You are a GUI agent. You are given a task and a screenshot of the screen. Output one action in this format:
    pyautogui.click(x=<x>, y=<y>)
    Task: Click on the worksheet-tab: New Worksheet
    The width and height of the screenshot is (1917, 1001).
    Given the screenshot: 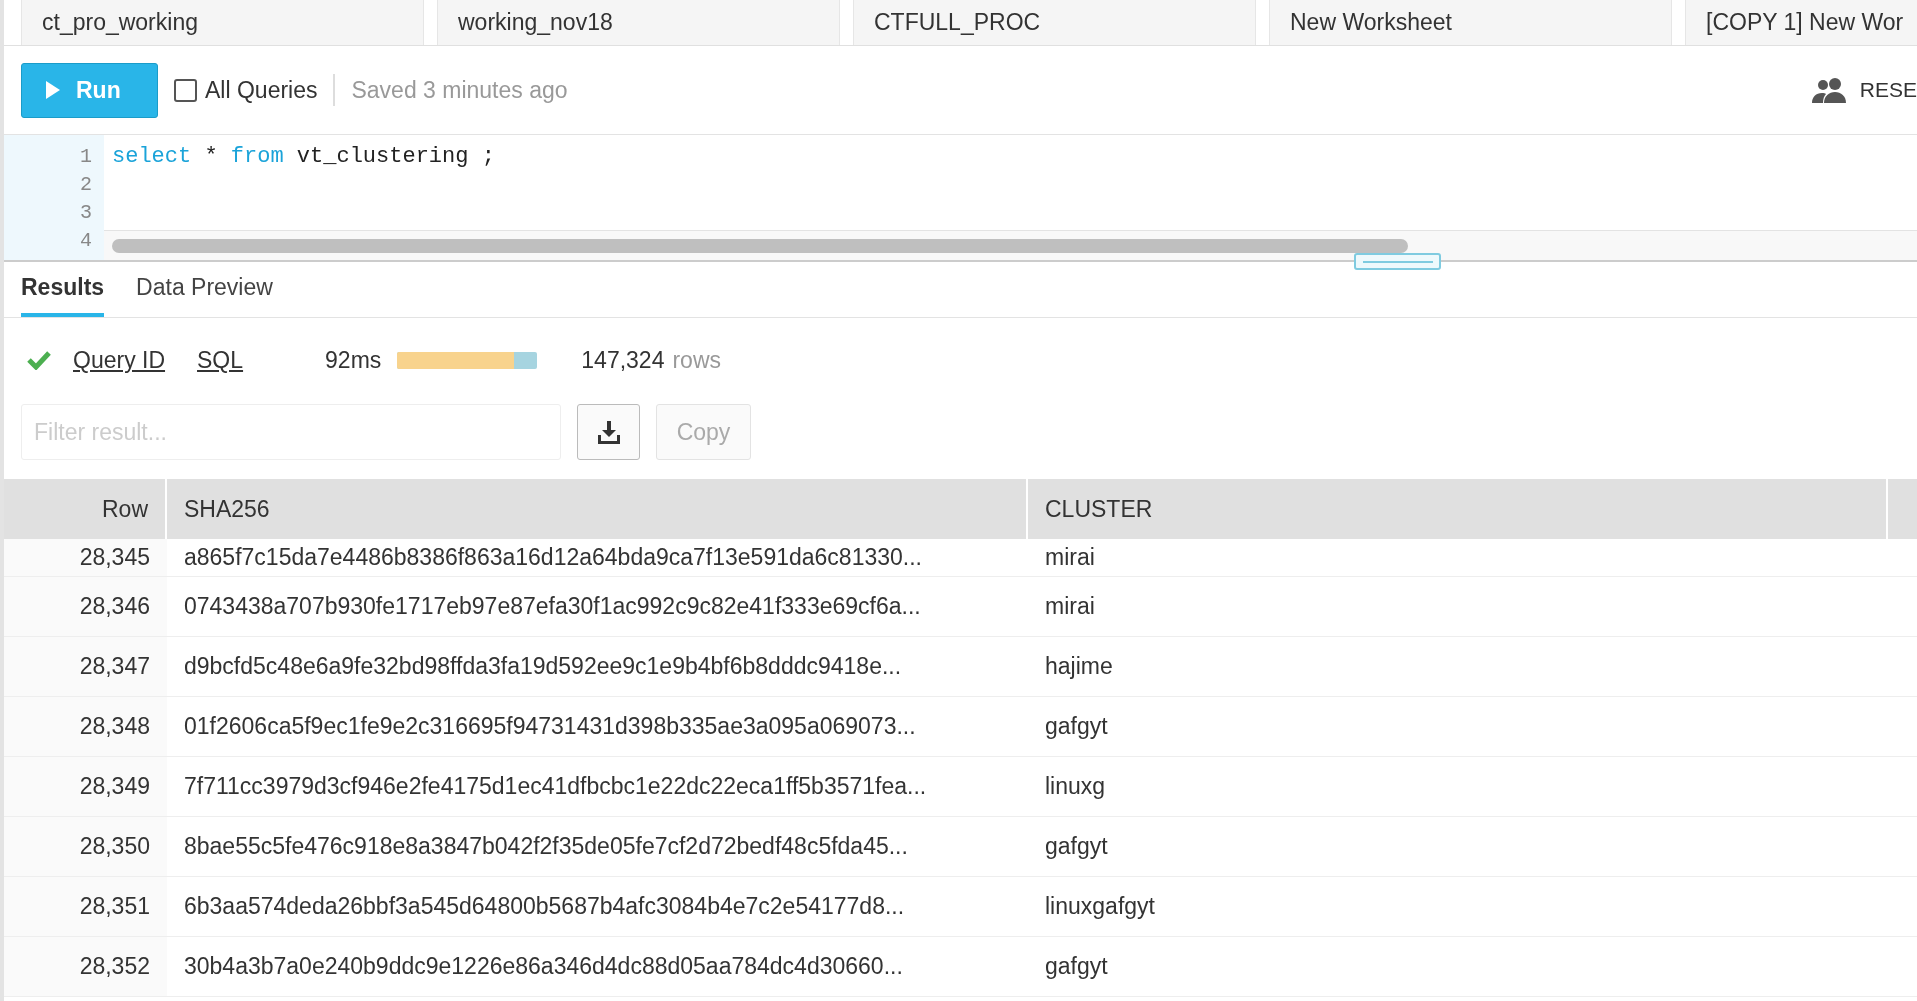 What is the action you would take?
    pyautogui.click(x=1470, y=22)
    